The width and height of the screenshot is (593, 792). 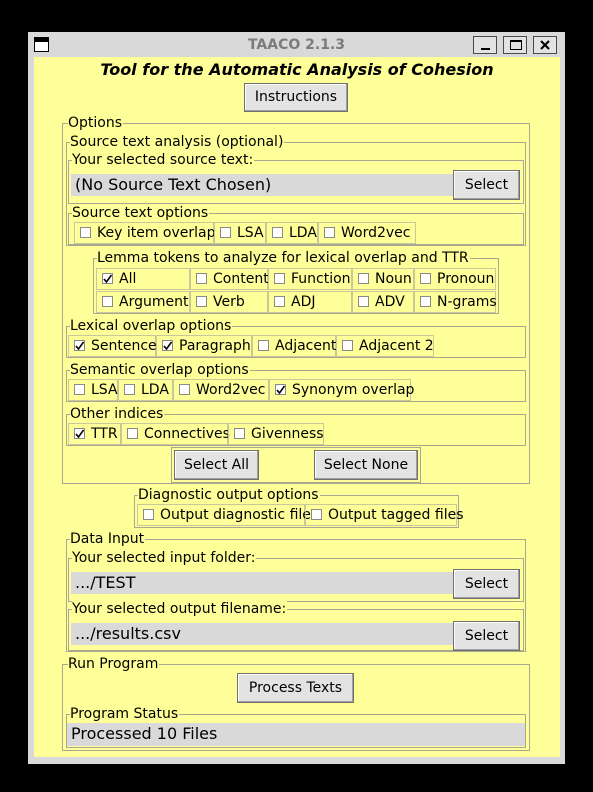 I want to click on lemma-argument-checkbox: Argument, so click(x=143, y=302).